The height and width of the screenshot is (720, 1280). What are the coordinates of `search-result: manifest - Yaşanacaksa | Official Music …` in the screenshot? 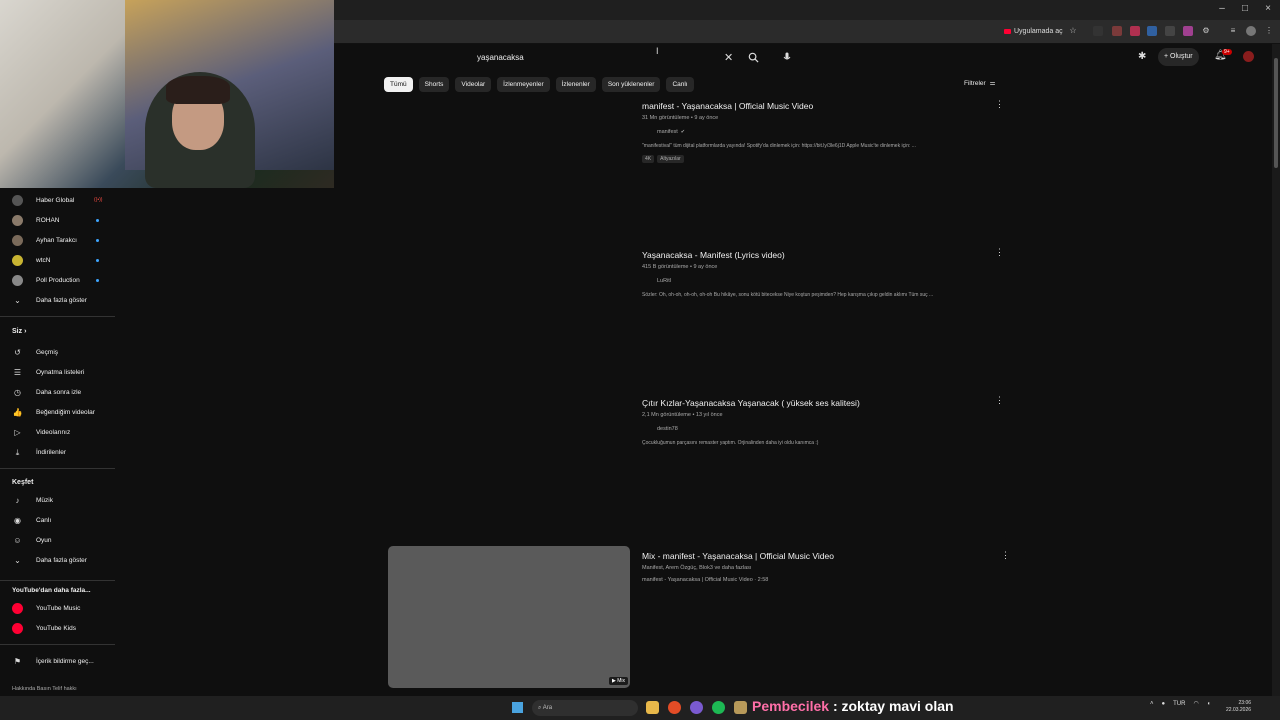 It's located at (827, 132).